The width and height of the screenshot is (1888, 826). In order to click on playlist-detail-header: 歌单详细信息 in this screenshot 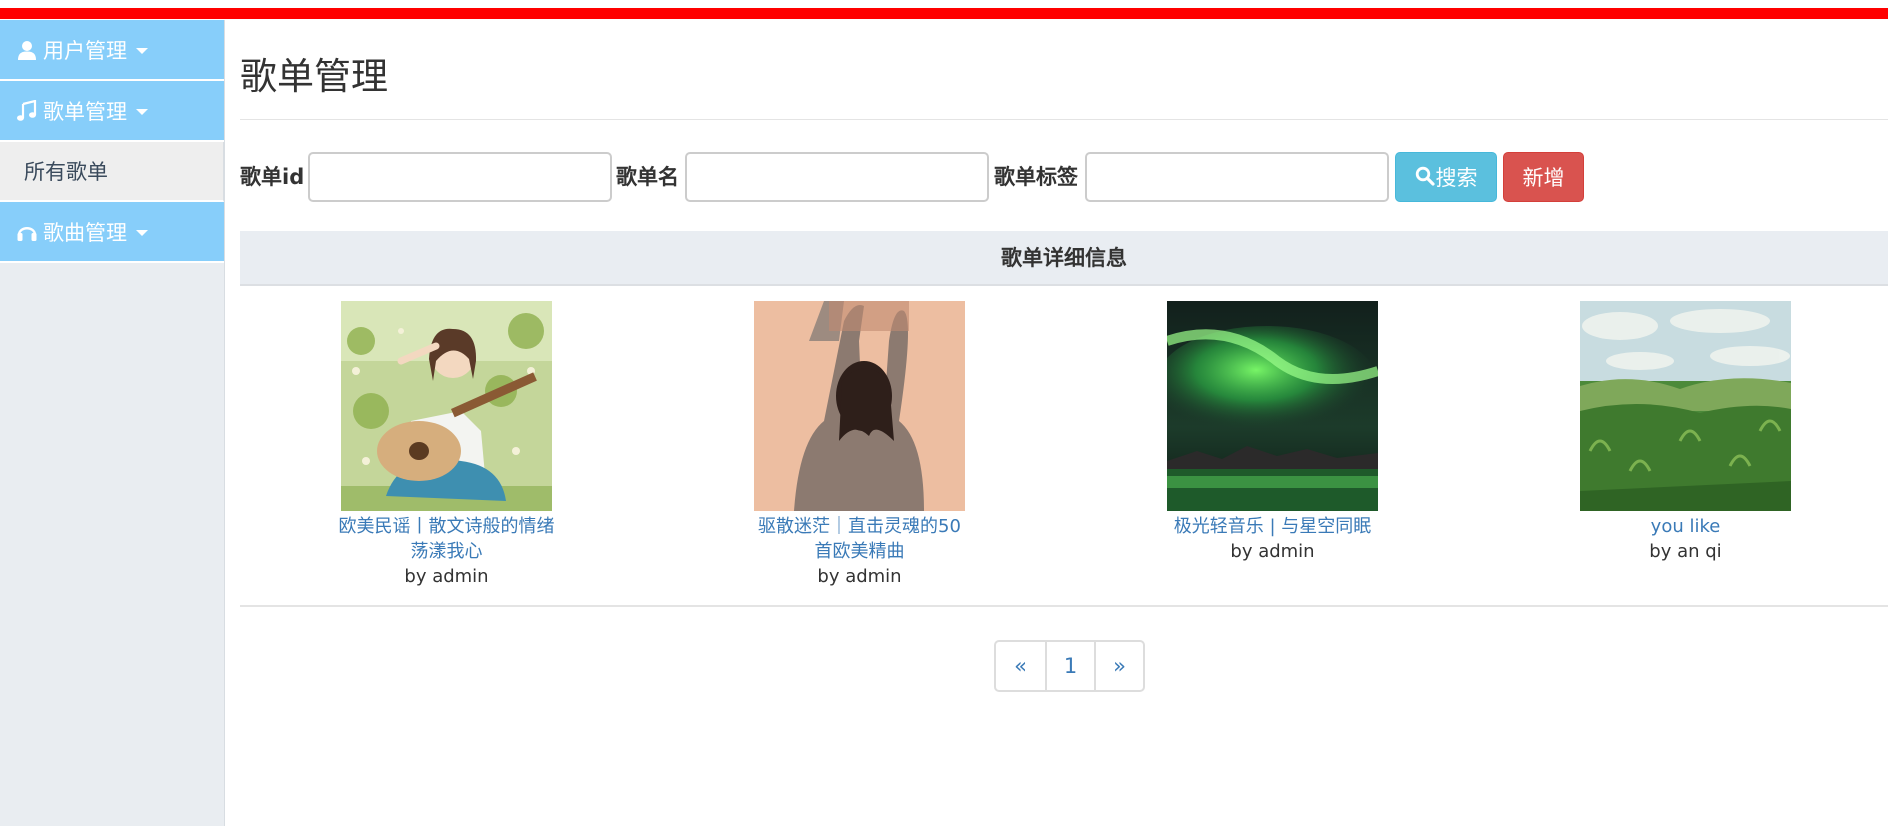, I will do `click(1064, 258)`.